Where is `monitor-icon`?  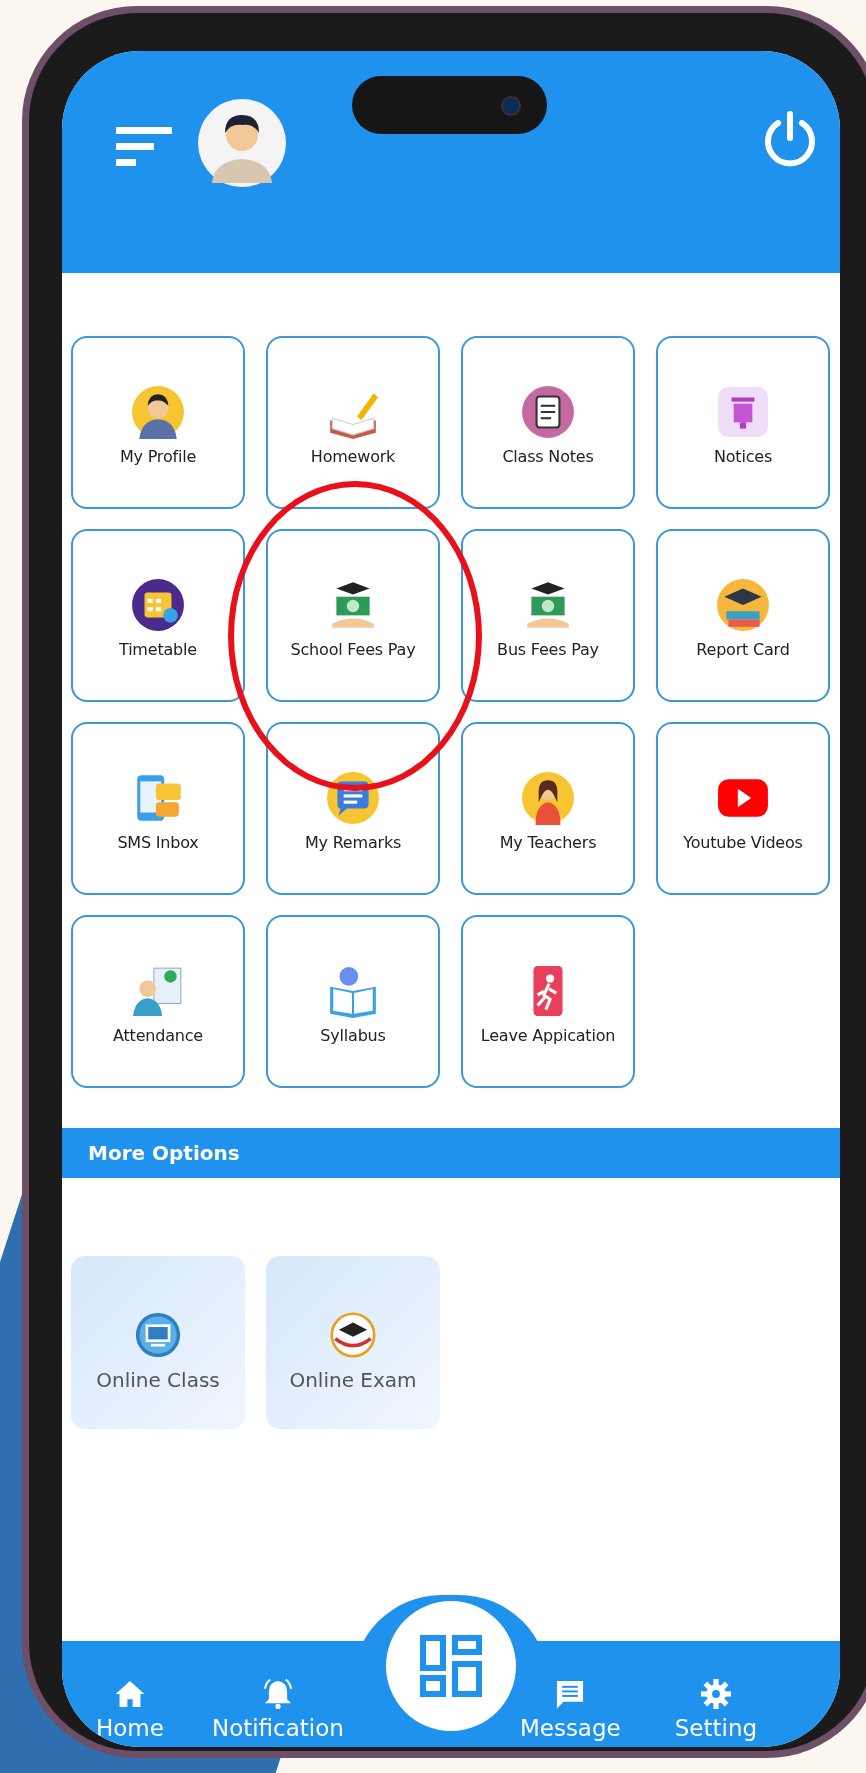
monitor-icon is located at coordinates (158, 1334).